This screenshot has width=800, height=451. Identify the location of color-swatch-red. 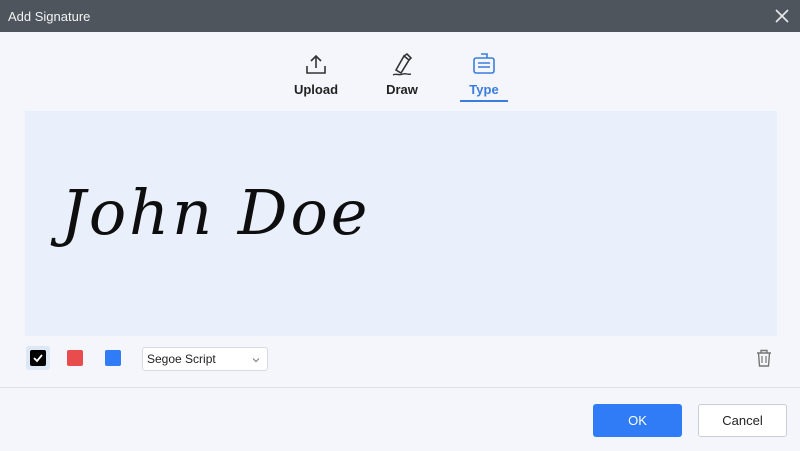
(75, 358).